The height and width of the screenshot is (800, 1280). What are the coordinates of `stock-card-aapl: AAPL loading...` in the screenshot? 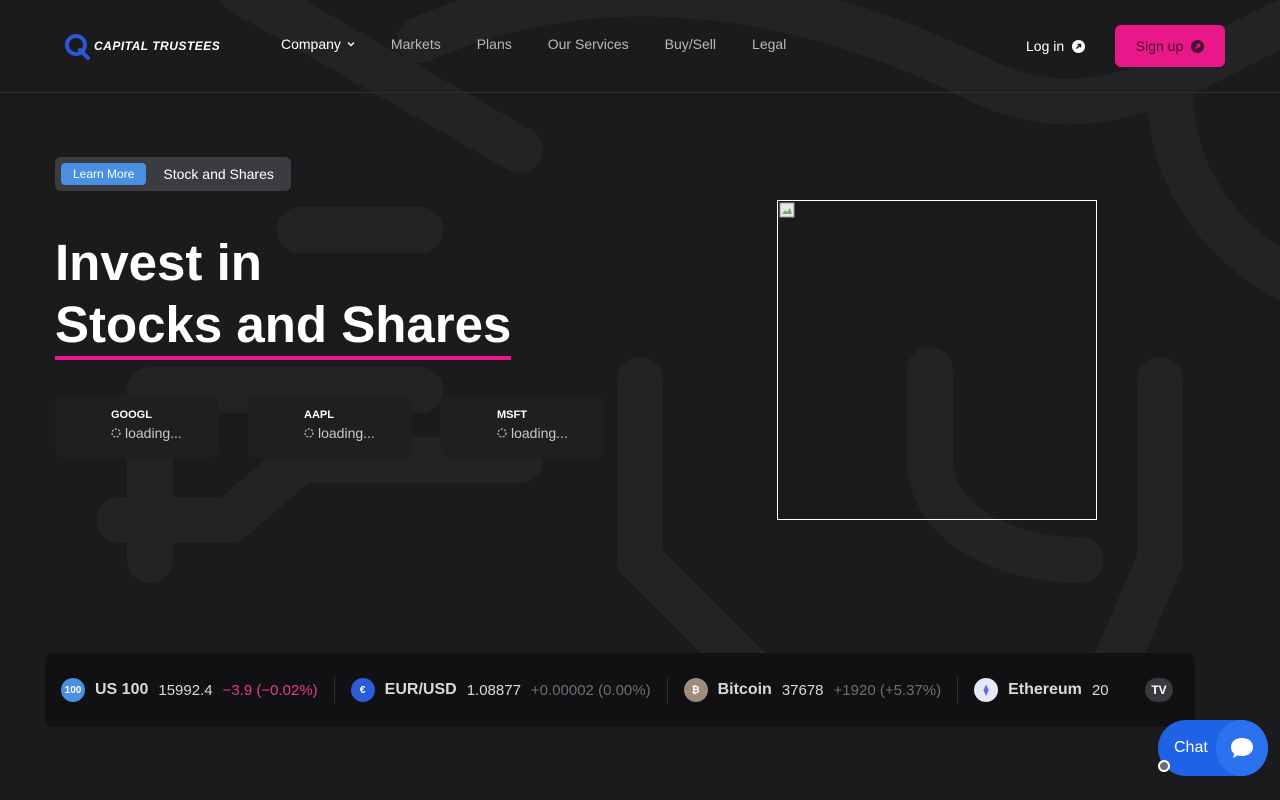 It's located at (329, 426).